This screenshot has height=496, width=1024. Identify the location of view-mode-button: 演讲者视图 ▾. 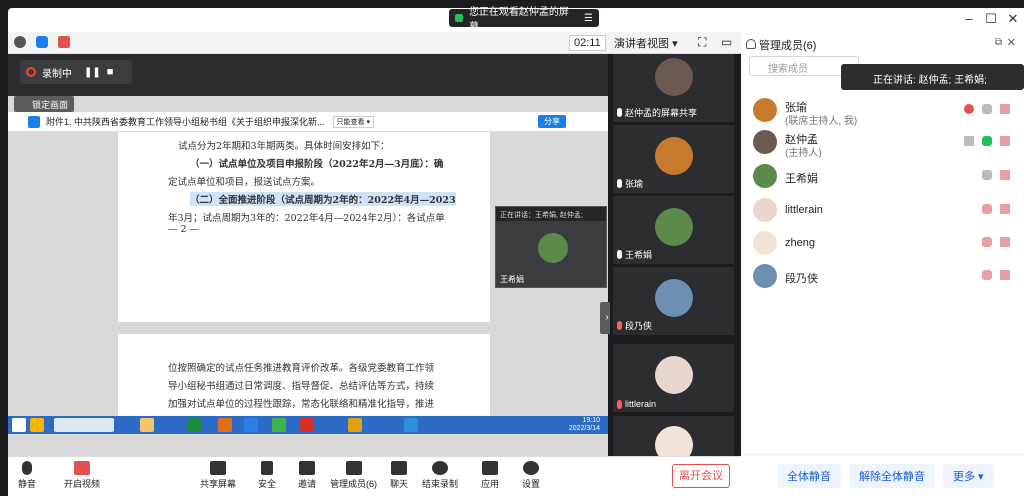
(646, 43).